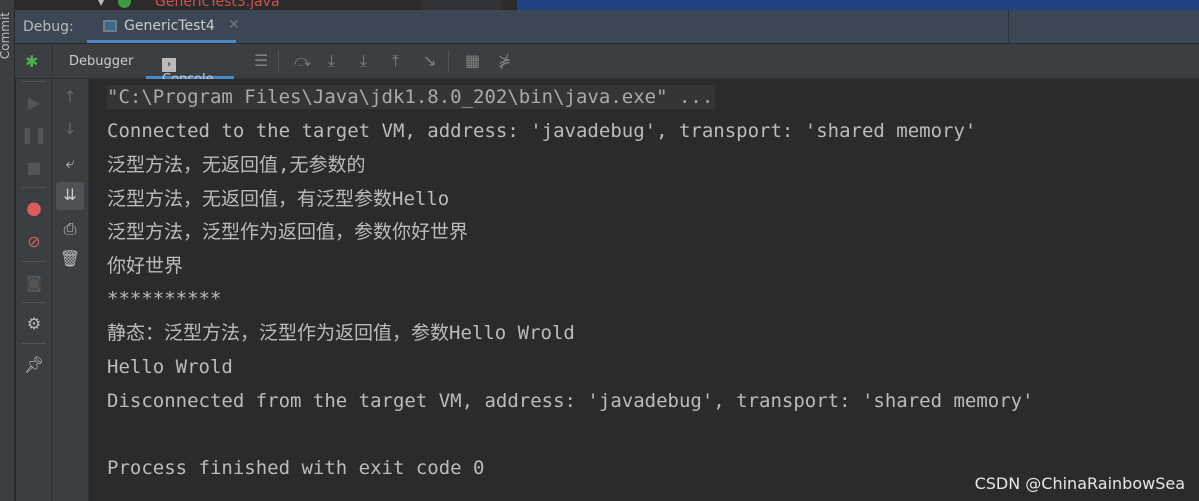 Image resolution: width=1199 pixels, height=501 pixels. I want to click on mute-breakpoints-icon: ⊘, so click(34, 241).